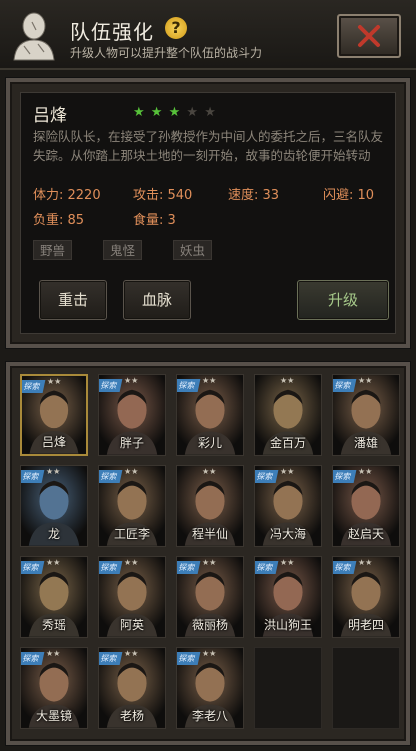 Image resolution: width=416 pixels, height=751 pixels. What do you see at coordinates (131, 534) in the screenshot?
I see `hero-card-name: 工匠李` at bounding box center [131, 534].